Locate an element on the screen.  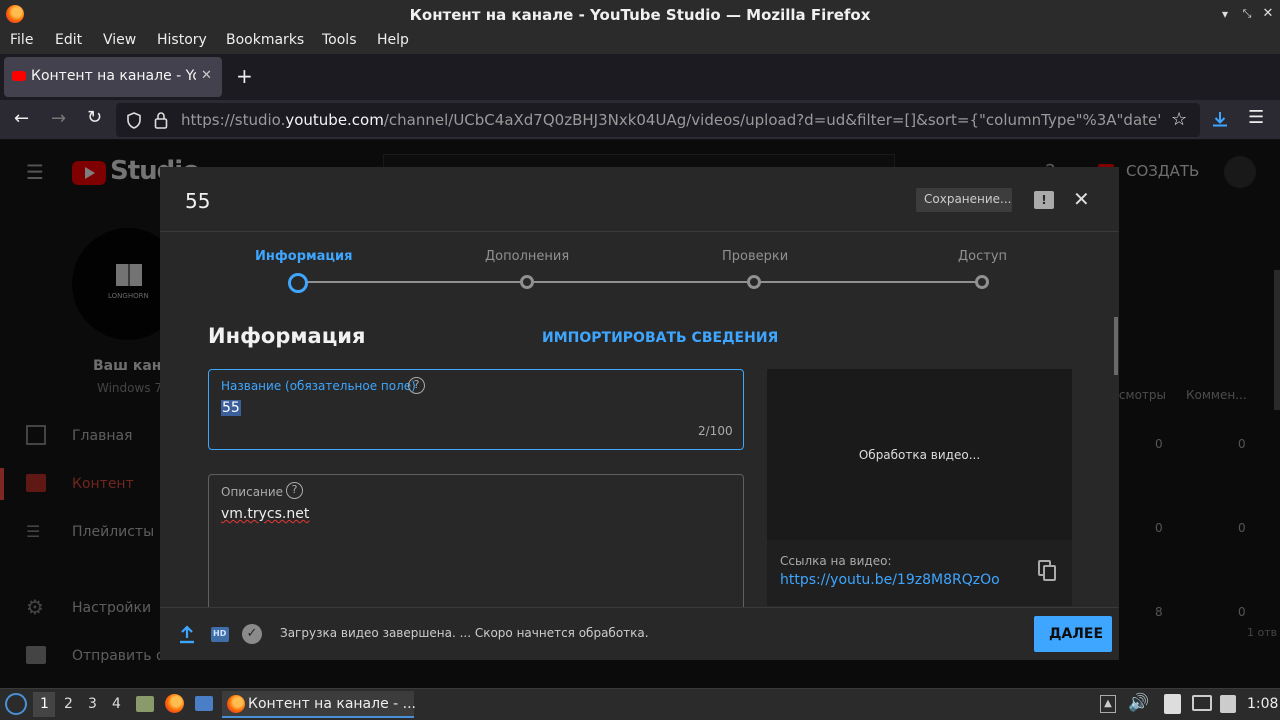
step-extras: Дополнения is located at coordinates (527, 270).